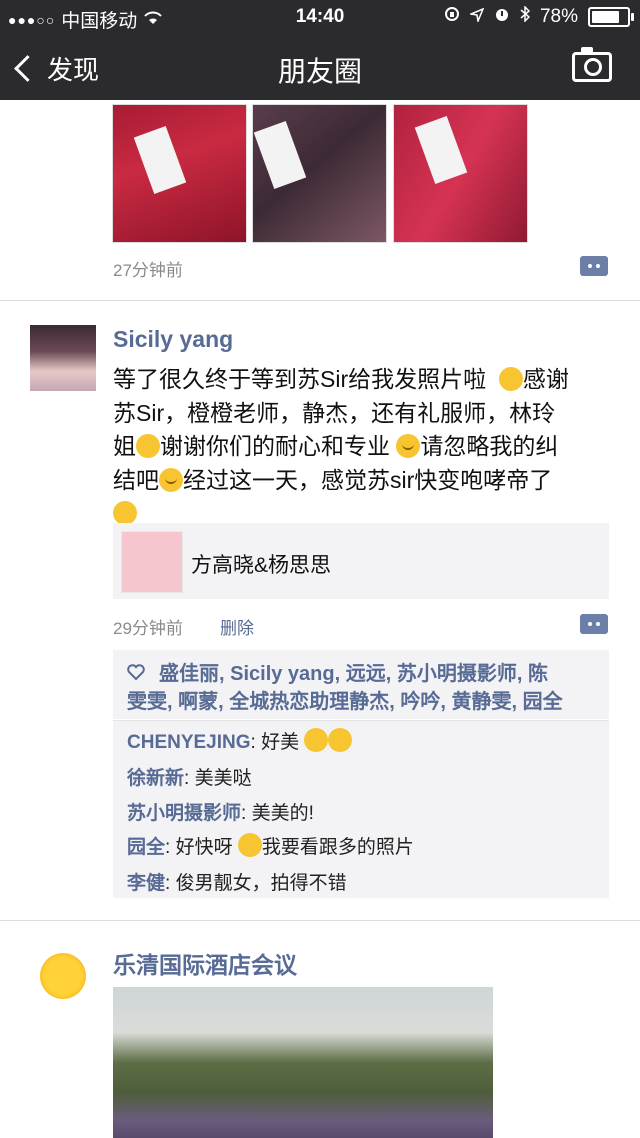 The width and height of the screenshot is (640, 1138). I want to click on comment-item: 苏小明摄影师: 美美的!, so click(220, 811).